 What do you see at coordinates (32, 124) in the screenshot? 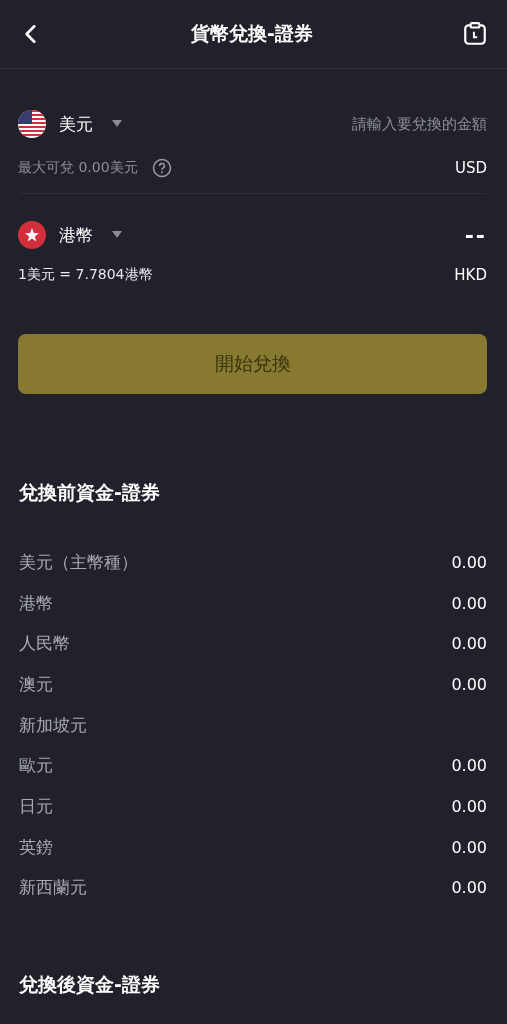
I see `us-flag-icon` at bounding box center [32, 124].